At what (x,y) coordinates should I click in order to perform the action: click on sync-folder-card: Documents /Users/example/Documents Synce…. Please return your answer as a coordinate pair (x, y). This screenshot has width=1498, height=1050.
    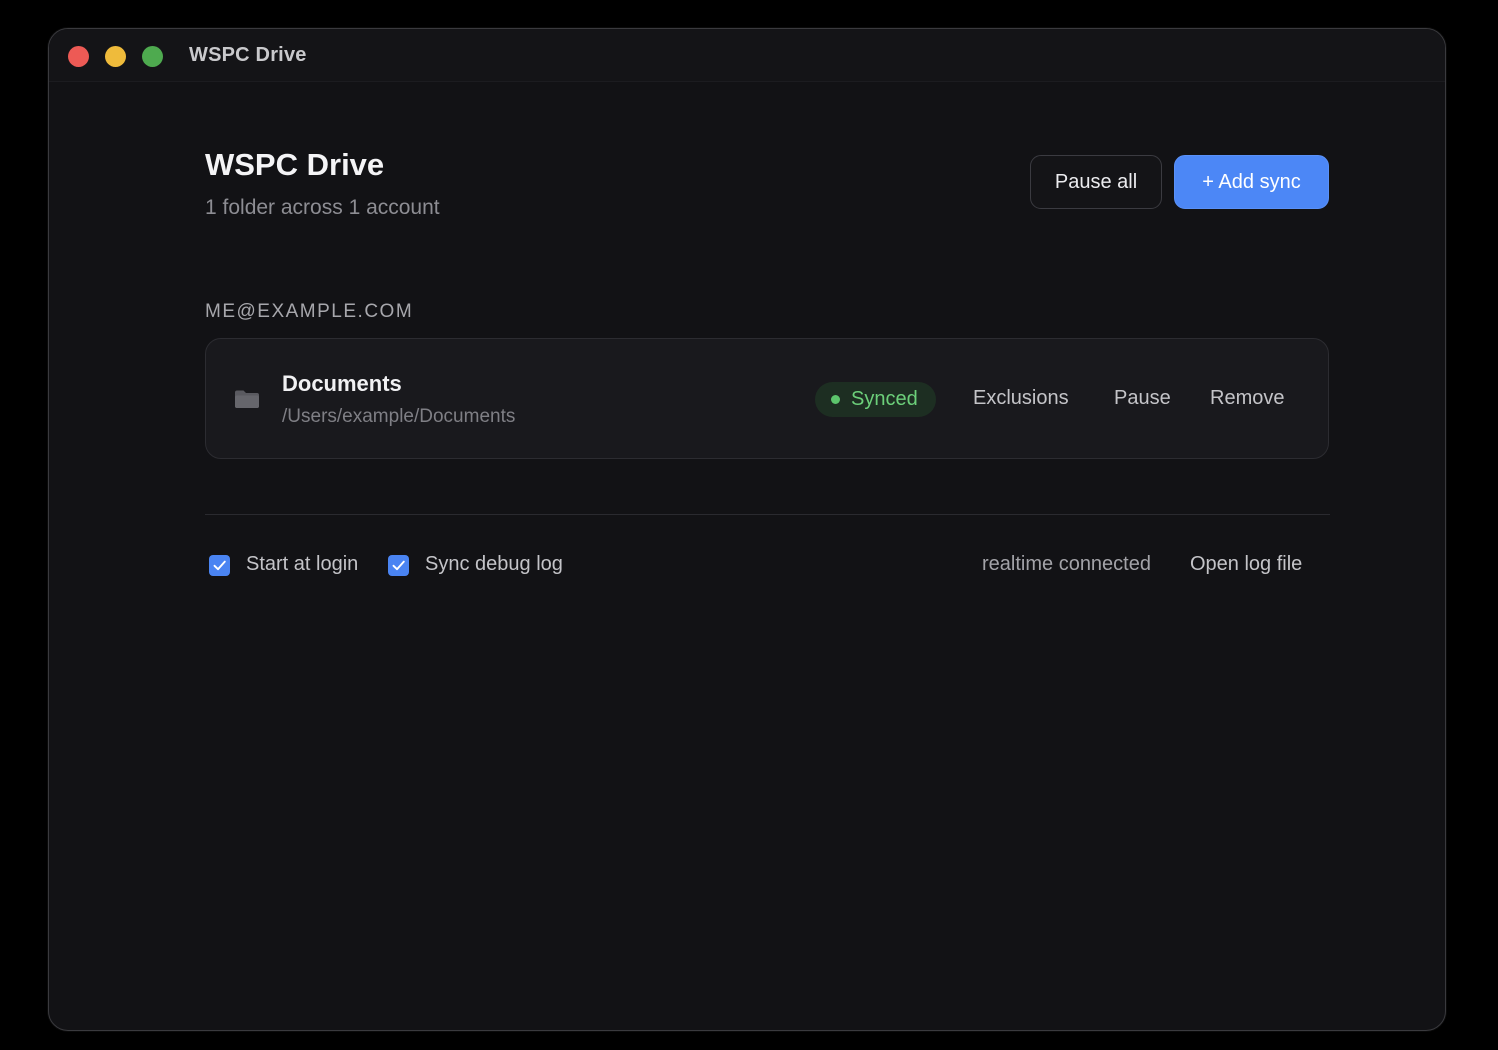
    Looking at the image, I should click on (767, 398).